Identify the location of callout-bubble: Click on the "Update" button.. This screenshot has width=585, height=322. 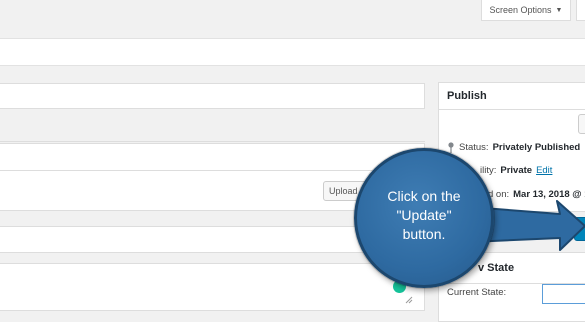
(424, 218).